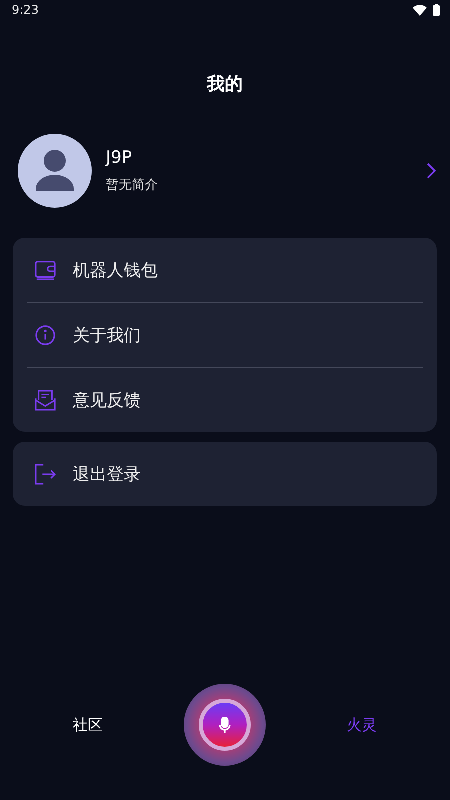  Describe the element at coordinates (431, 171) in the screenshot. I see `chevron-right-icon` at that location.